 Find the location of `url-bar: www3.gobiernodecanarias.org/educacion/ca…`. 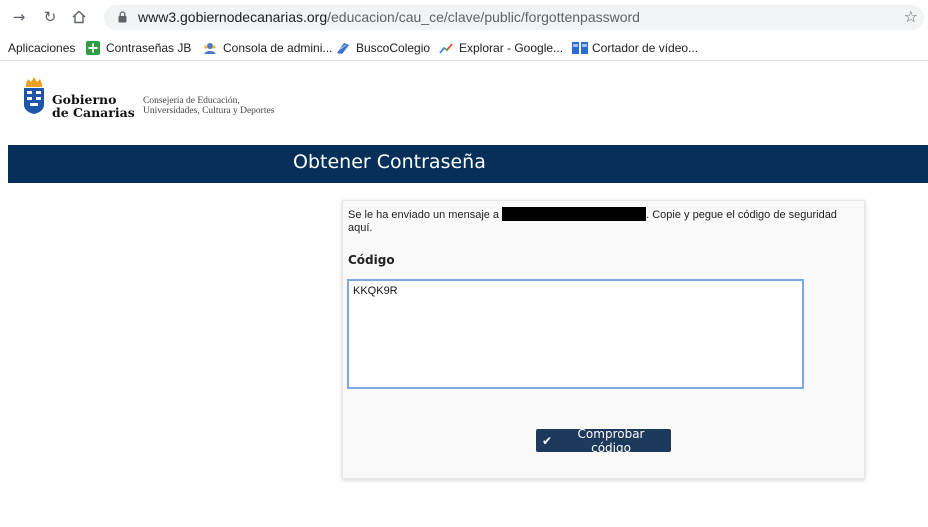

url-bar: www3.gobiernodecanarias.org/educacion/ca… is located at coordinates (514, 17).